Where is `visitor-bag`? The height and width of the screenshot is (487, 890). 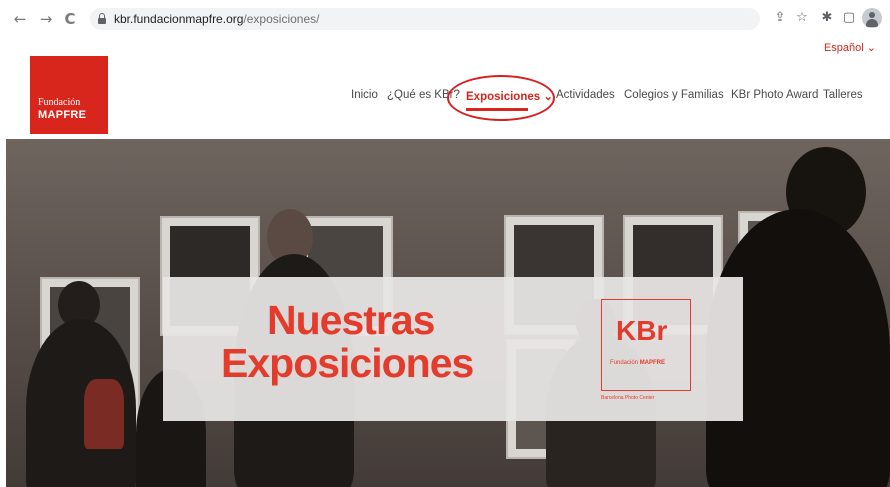
visitor-bag is located at coordinates (104, 414).